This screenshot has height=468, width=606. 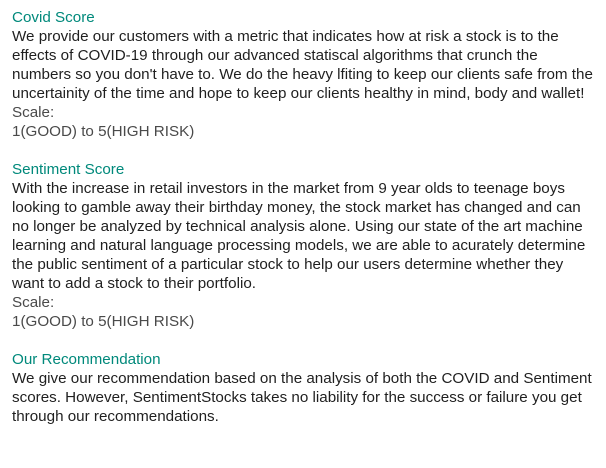 I want to click on sentiment-score-title: Sentiment Score, so click(x=68, y=169).